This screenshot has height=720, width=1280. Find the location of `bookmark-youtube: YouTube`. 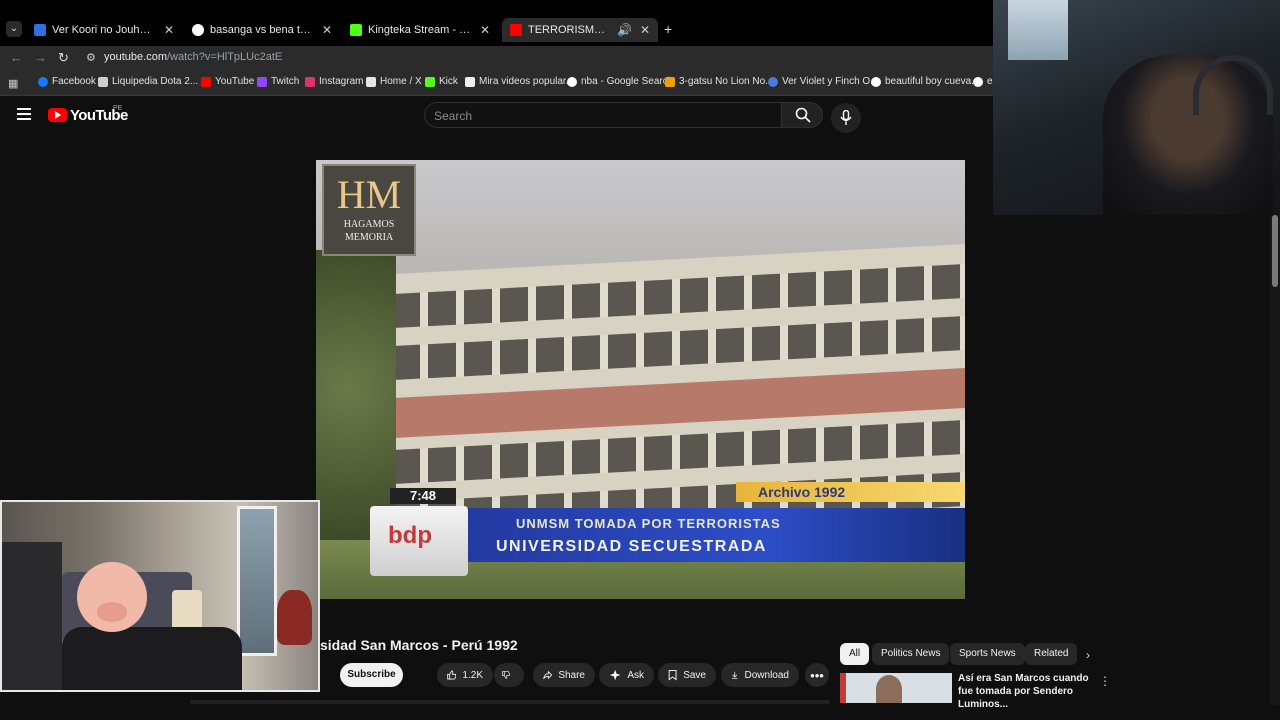

bookmark-youtube: YouTube is located at coordinates (227, 81).